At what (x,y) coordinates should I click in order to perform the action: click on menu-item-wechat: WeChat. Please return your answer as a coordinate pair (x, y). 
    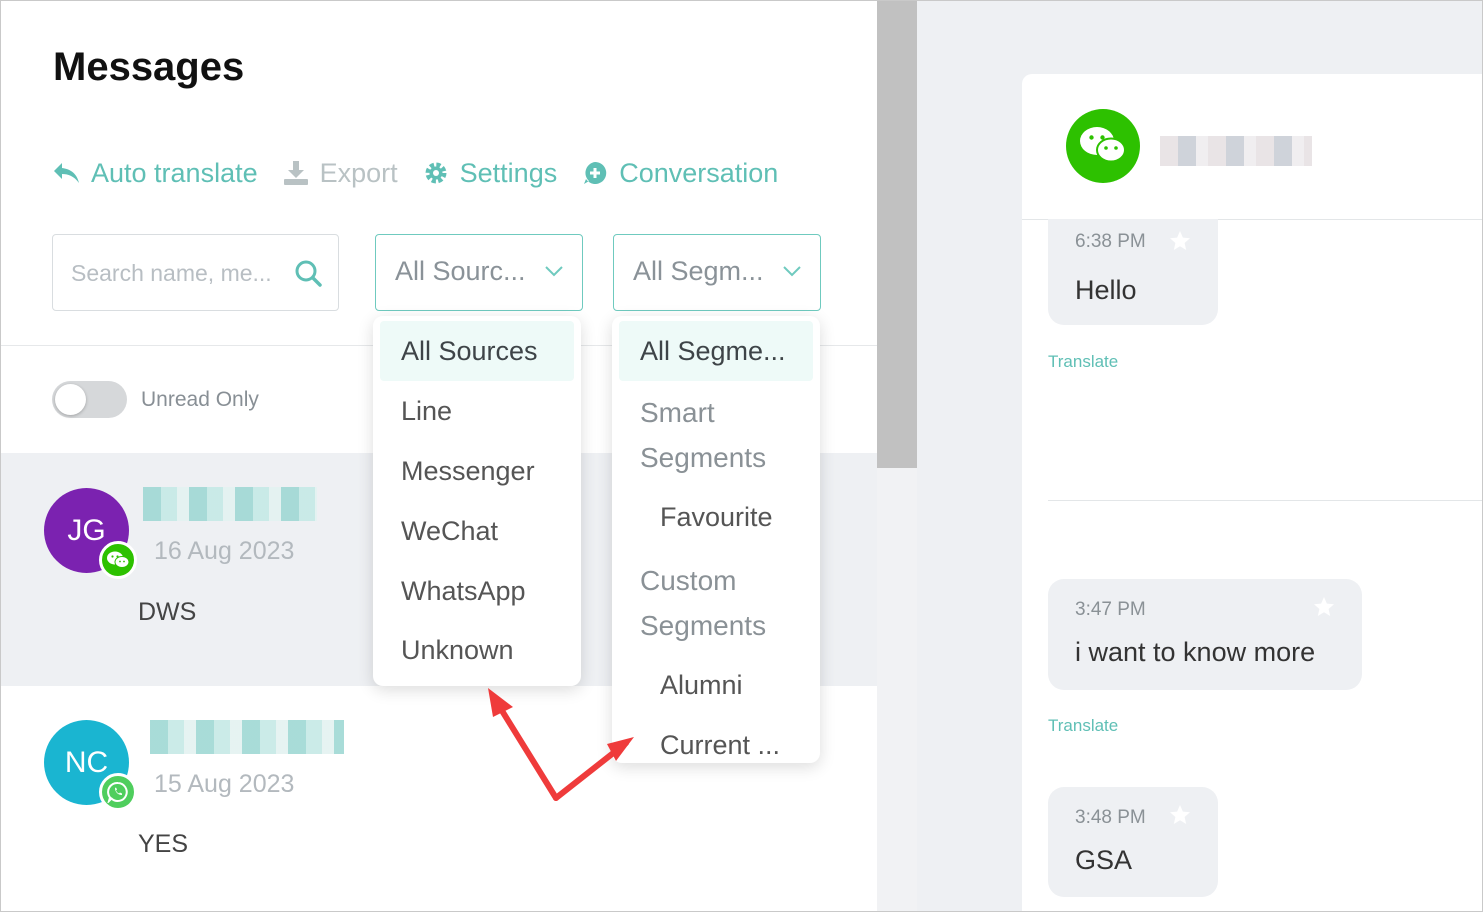
    Looking at the image, I should click on (477, 531).